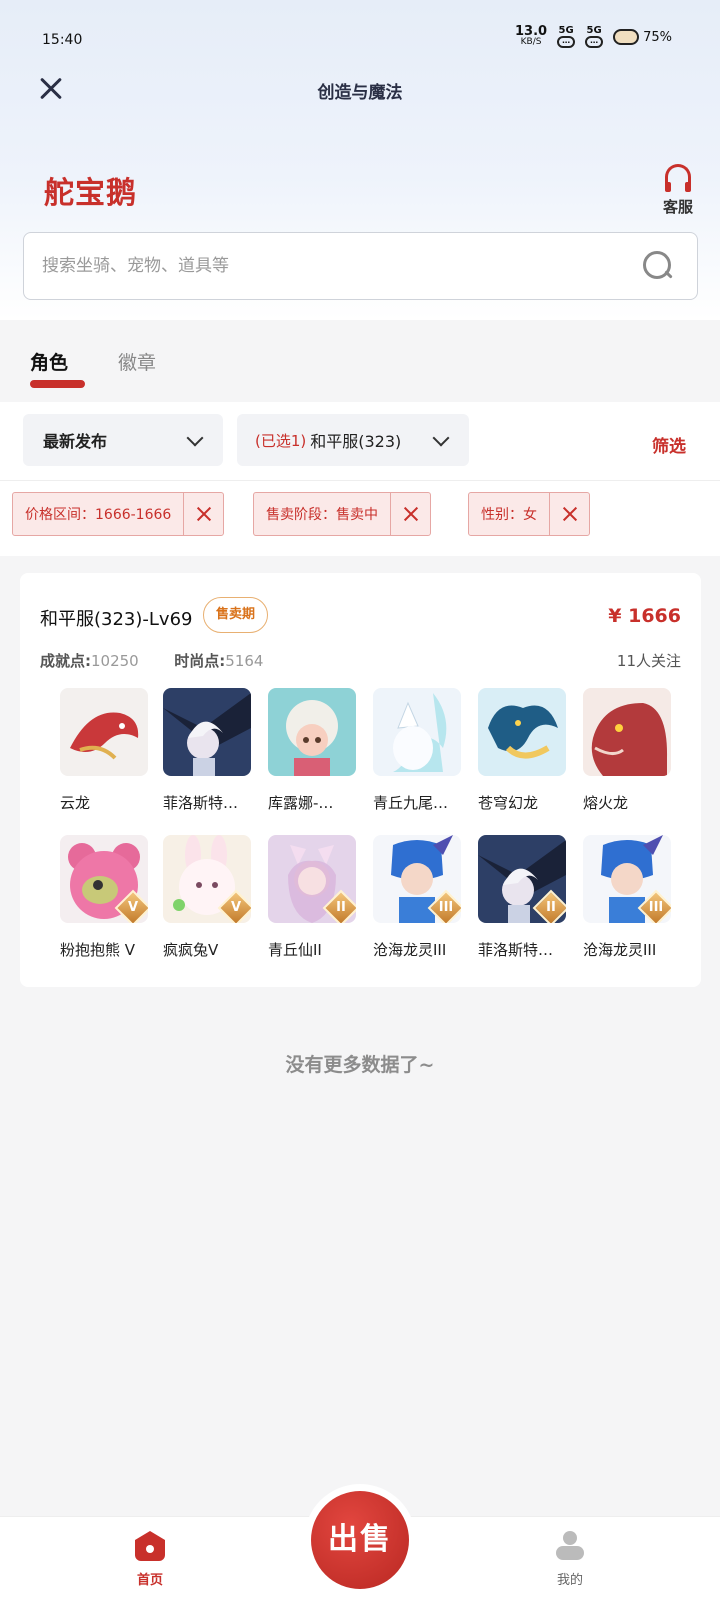  Describe the element at coordinates (98, 950) in the screenshot. I see `item-name: 粉抱抱熊 V` at that location.